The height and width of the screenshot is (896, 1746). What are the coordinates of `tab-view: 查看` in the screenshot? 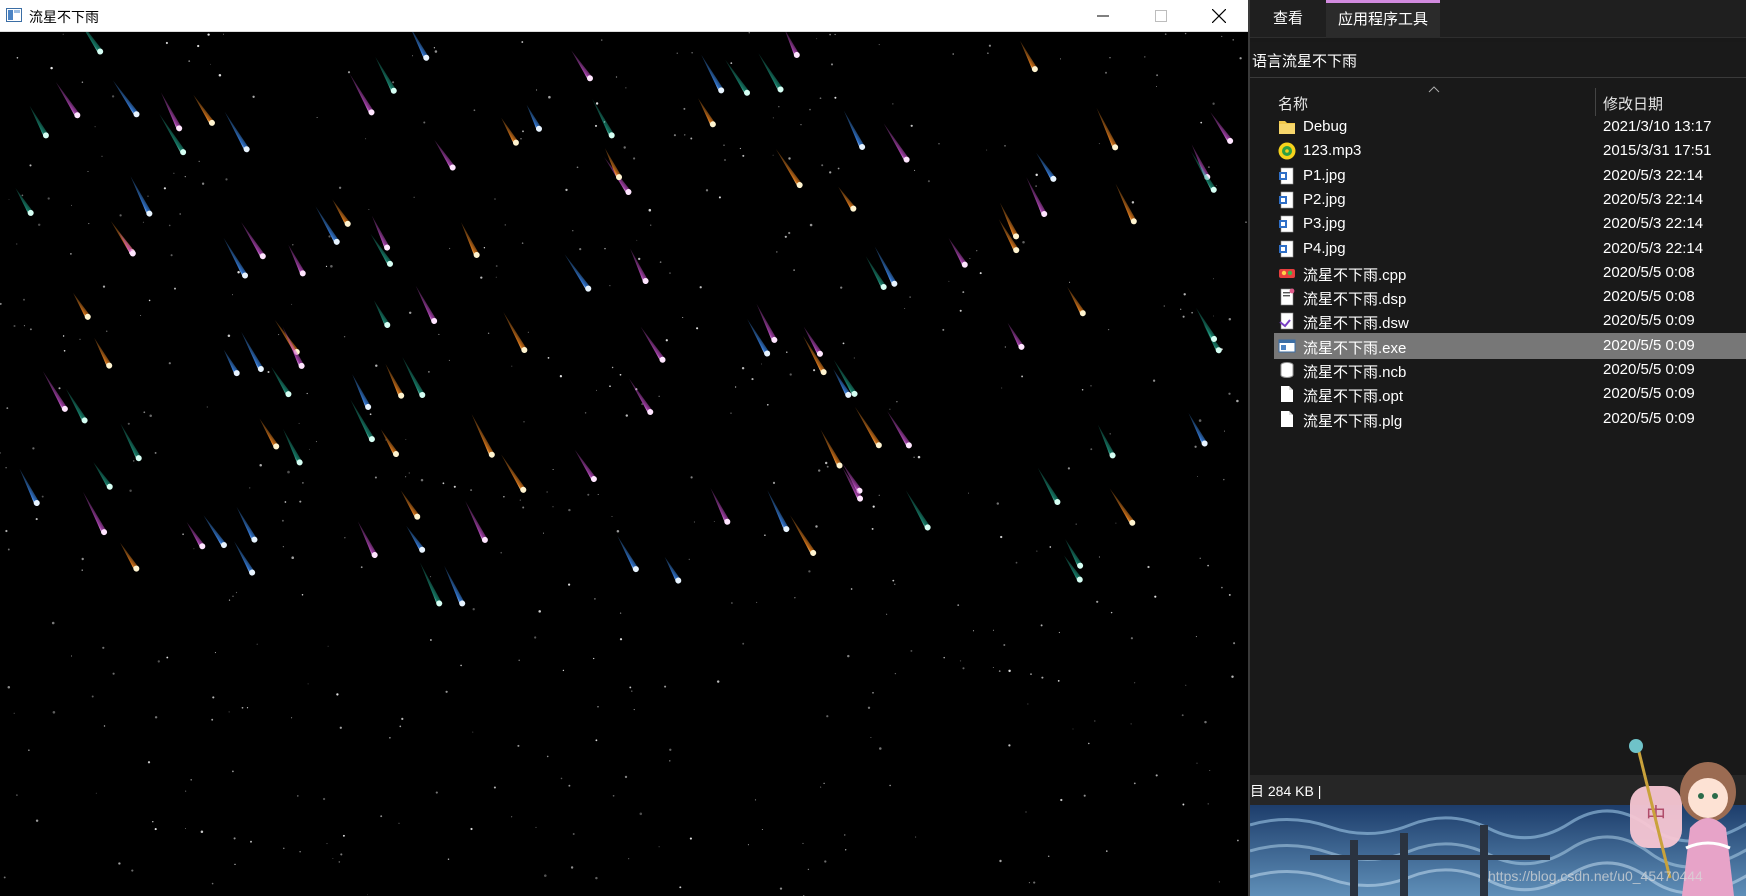 It's located at (1288, 19).